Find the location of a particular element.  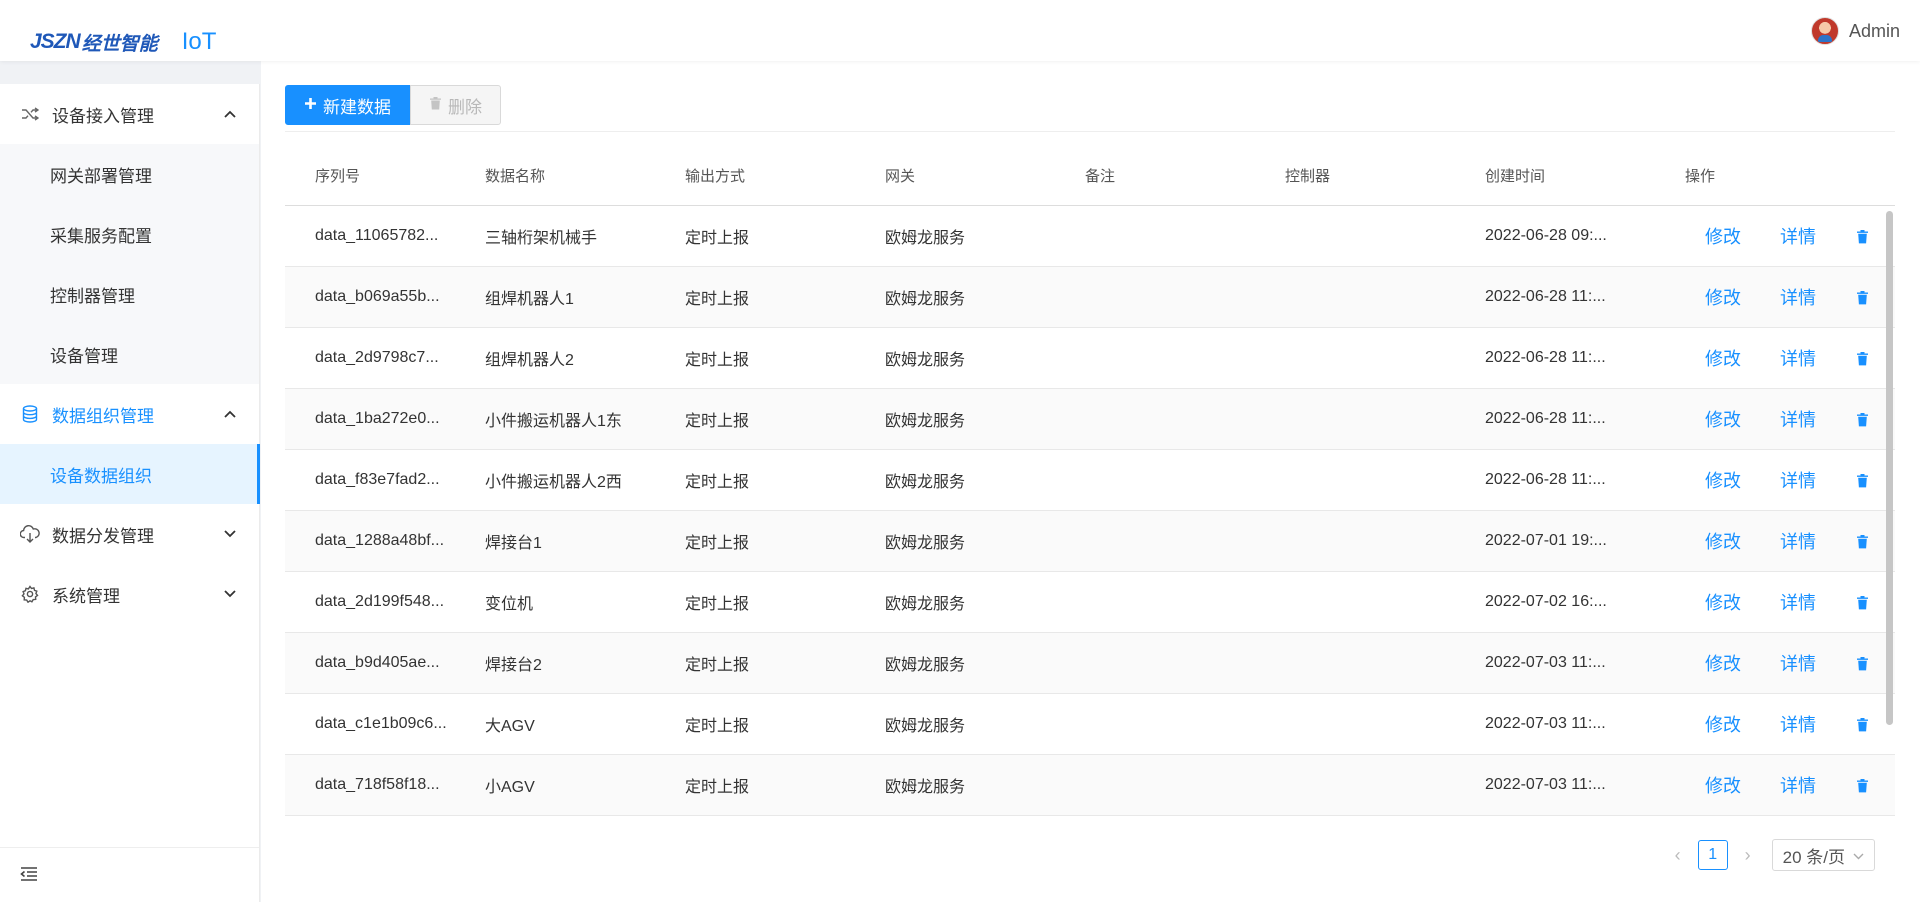

user-menu: Admin is located at coordinates (1855, 31).